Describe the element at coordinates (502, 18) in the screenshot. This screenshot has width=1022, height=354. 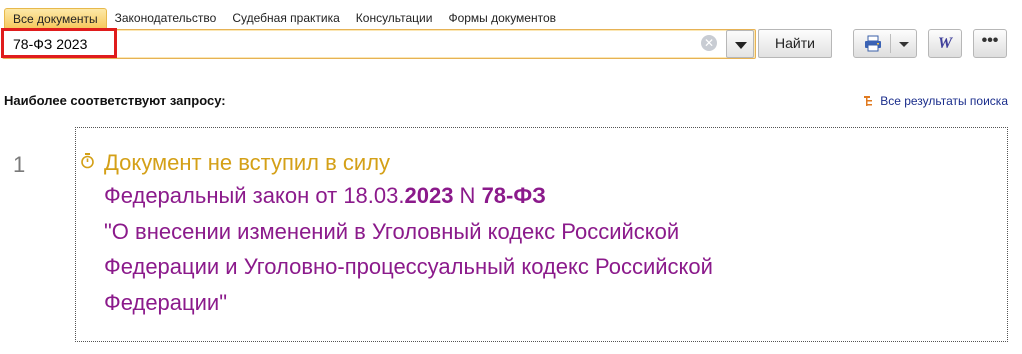
I see `tab-document-forms: Формы документов` at that location.